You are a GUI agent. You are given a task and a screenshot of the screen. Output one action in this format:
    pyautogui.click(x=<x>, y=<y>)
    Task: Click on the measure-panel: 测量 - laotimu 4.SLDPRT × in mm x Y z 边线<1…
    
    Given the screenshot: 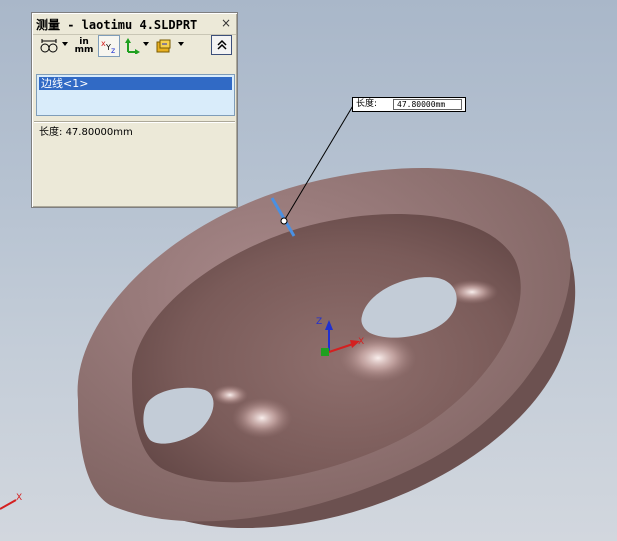 What is the action you would take?
    pyautogui.click(x=134, y=110)
    